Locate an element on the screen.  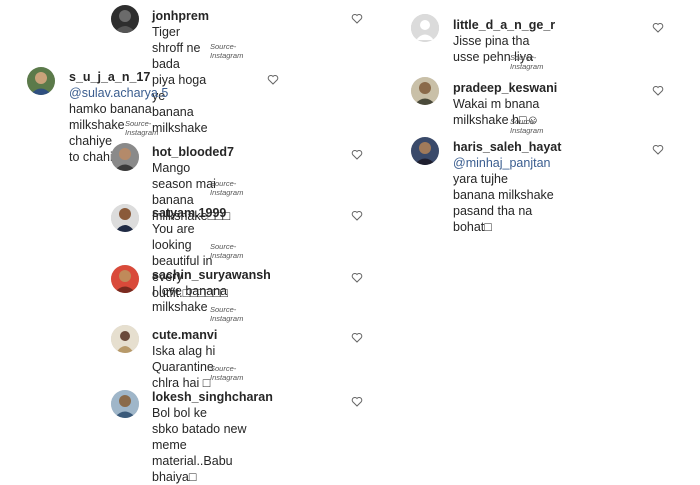
mention-link: @minhaj_panjtan is located at coordinates (501, 163).